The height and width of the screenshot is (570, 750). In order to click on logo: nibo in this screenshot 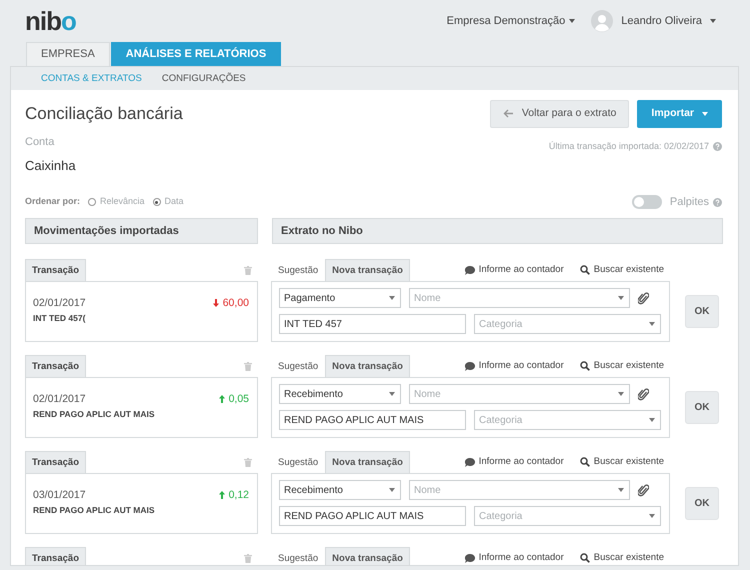, I will do `click(50, 21)`.